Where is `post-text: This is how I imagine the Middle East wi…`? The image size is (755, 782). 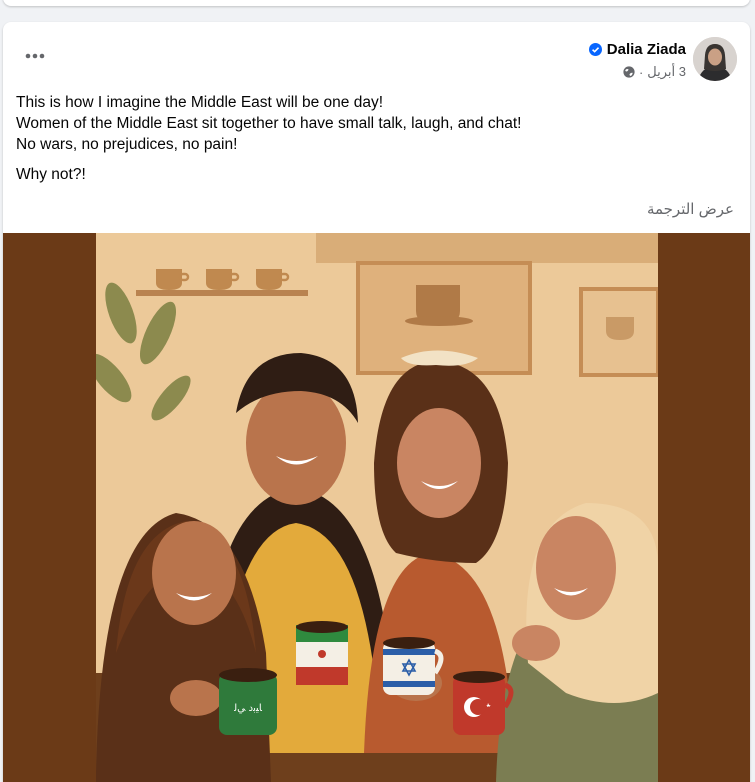 post-text: This is how I imagine the Middle East wi… is located at coordinates (376, 138).